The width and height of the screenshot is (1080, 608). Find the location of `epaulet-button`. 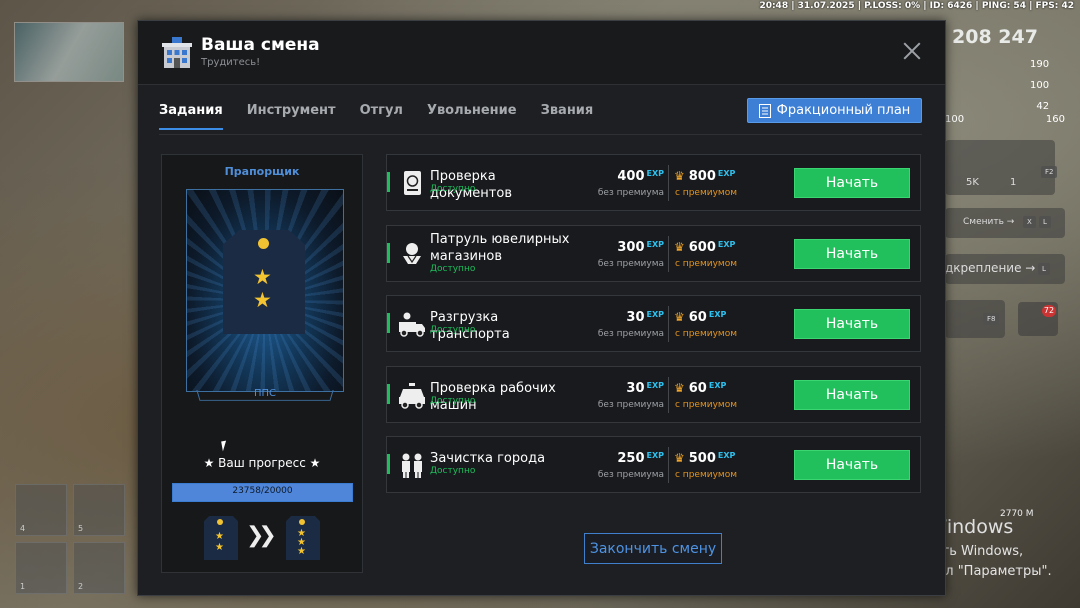

epaulet-button is located at coordinates (263, 243).